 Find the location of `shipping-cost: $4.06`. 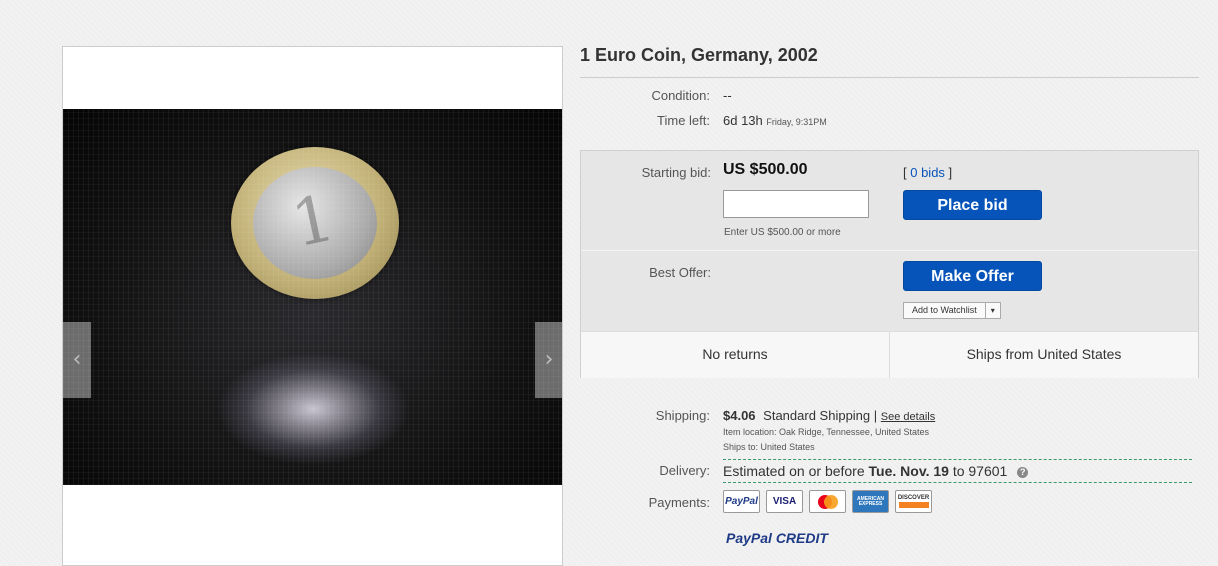

shipping-cost: $4.06 is located at coordinates (739, 415).